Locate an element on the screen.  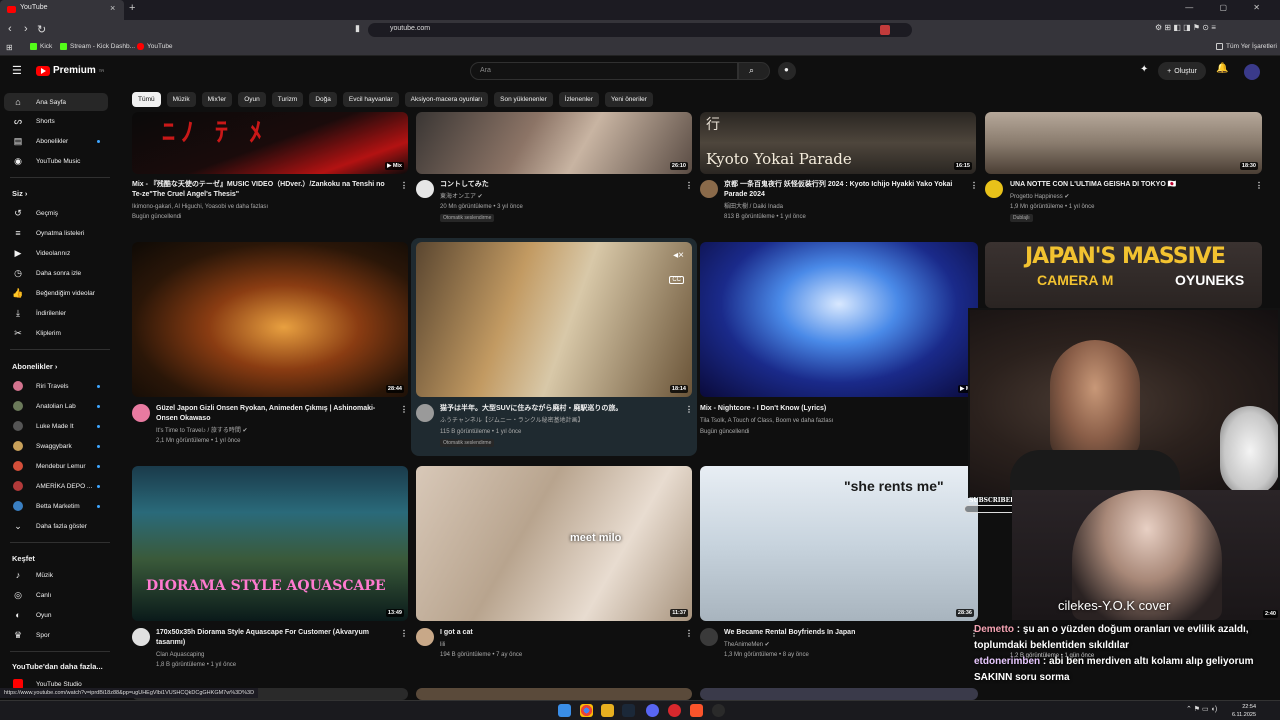
sidebar-item-live: ◎ Canlı is located at coordinates (56, 595).